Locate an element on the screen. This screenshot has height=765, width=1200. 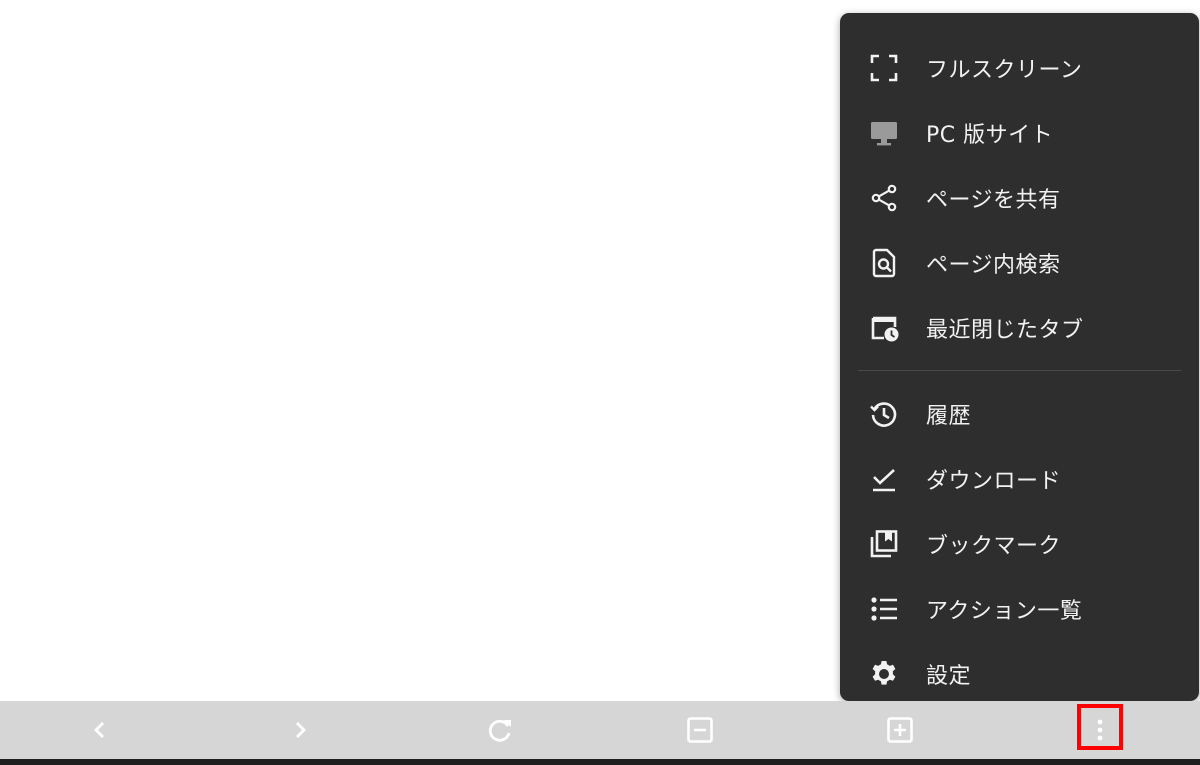
menu-item-downloads: ダウンロード is located at coordinates (1019, 478).